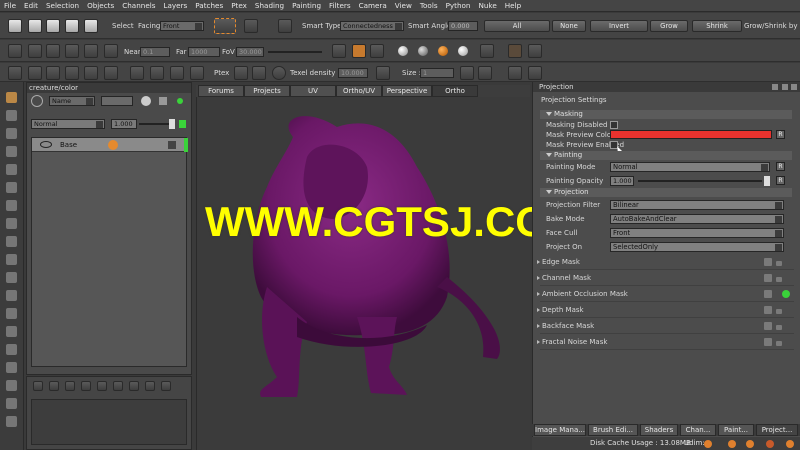 This screenshot has width=800, height=450. What do you see at coordinates (458, 5) in the screenshot?
I see `menu-python: Python` at bounding box center [458, 5].